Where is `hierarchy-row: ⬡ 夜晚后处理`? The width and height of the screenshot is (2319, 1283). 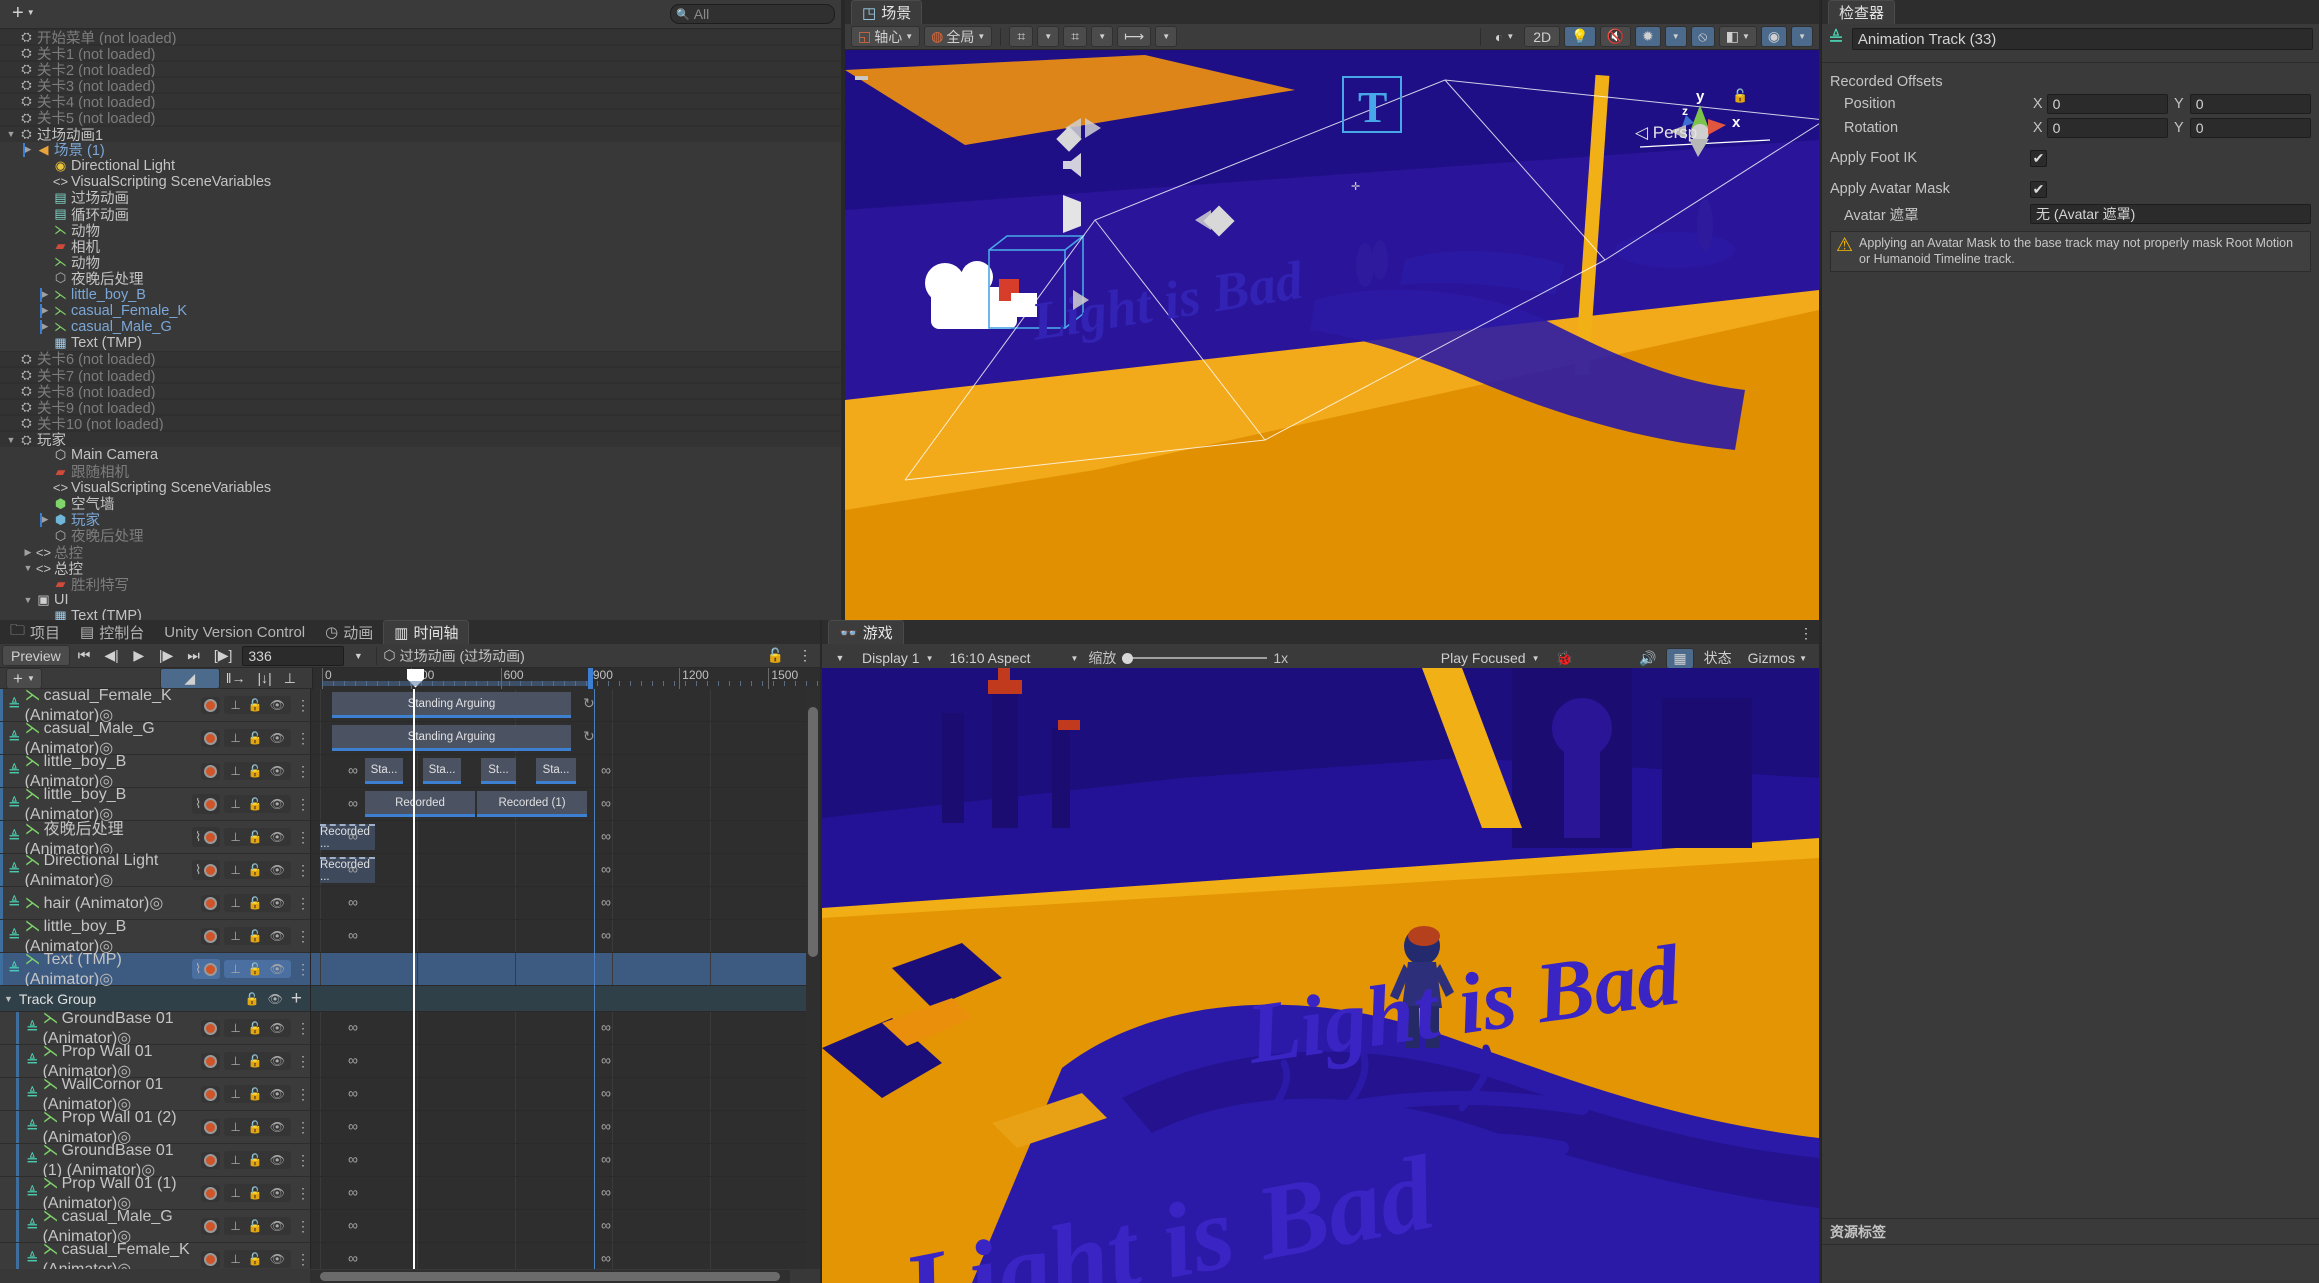
hierarchy-row: ⬡ 夜晚后处理 is located at coordinates (420, 537).